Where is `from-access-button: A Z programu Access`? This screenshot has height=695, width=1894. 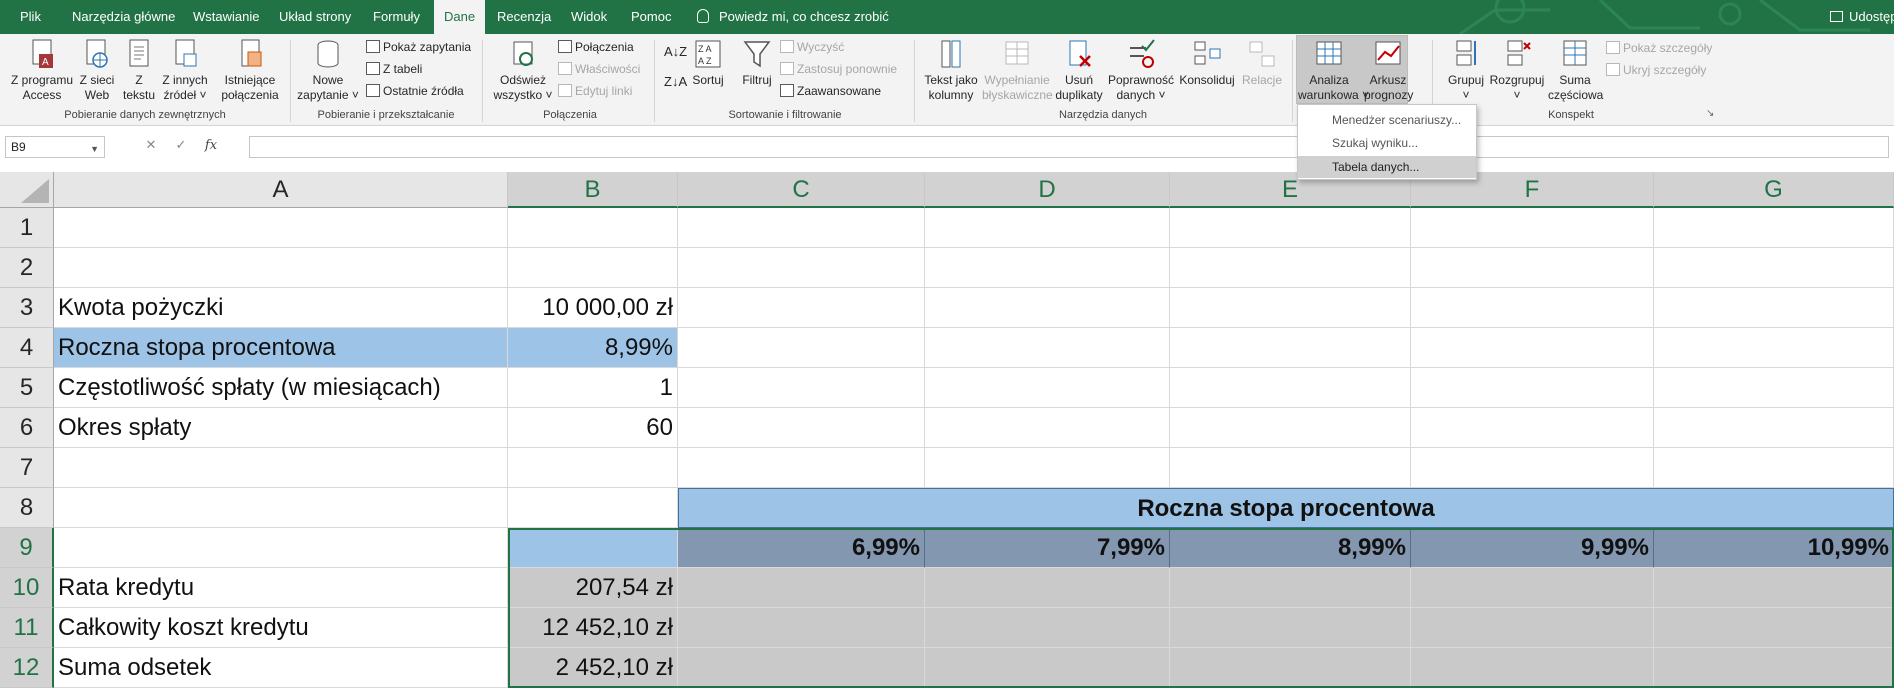 from-access-button: A Z programu Access is located at coordinates (42, 70).